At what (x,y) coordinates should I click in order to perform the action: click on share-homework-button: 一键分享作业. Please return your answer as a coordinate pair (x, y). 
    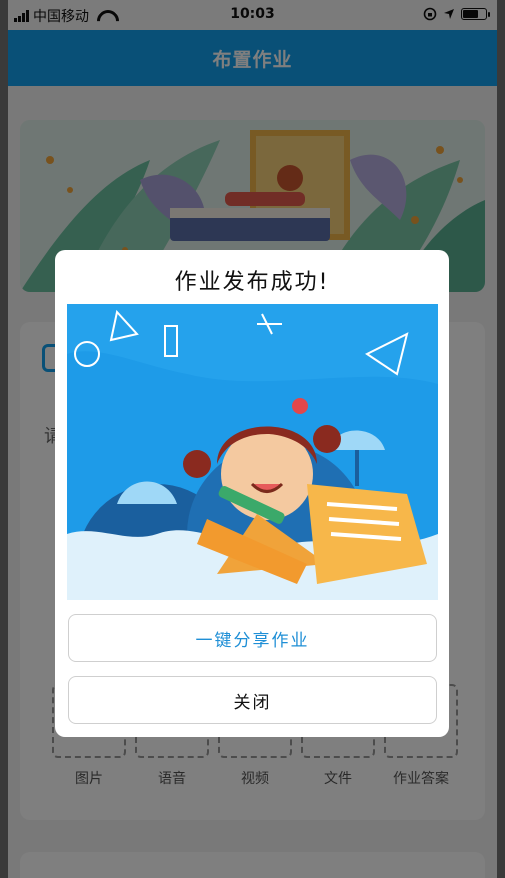
    Looking at the image, I should click on (252, 638).